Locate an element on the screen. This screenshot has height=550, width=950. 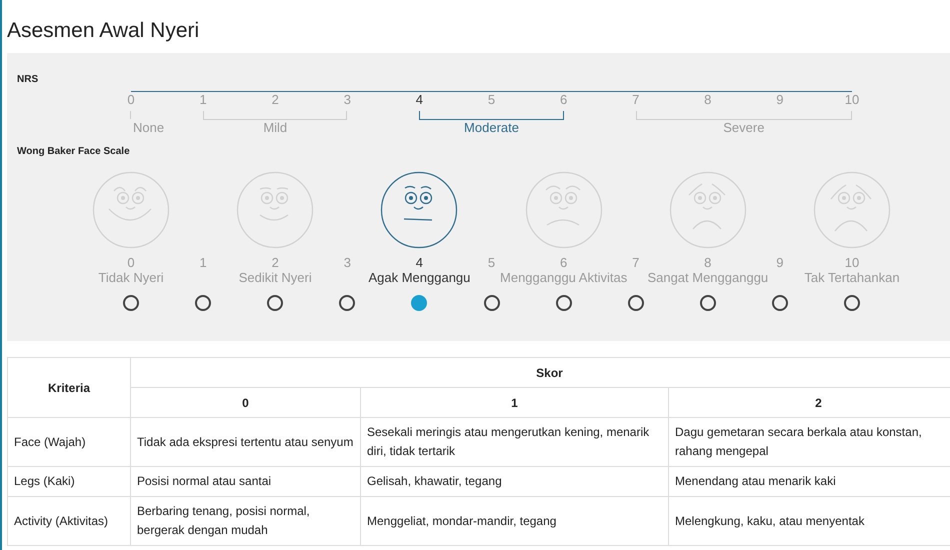
table-header: Kriteria is located at coordinates (69, 388).